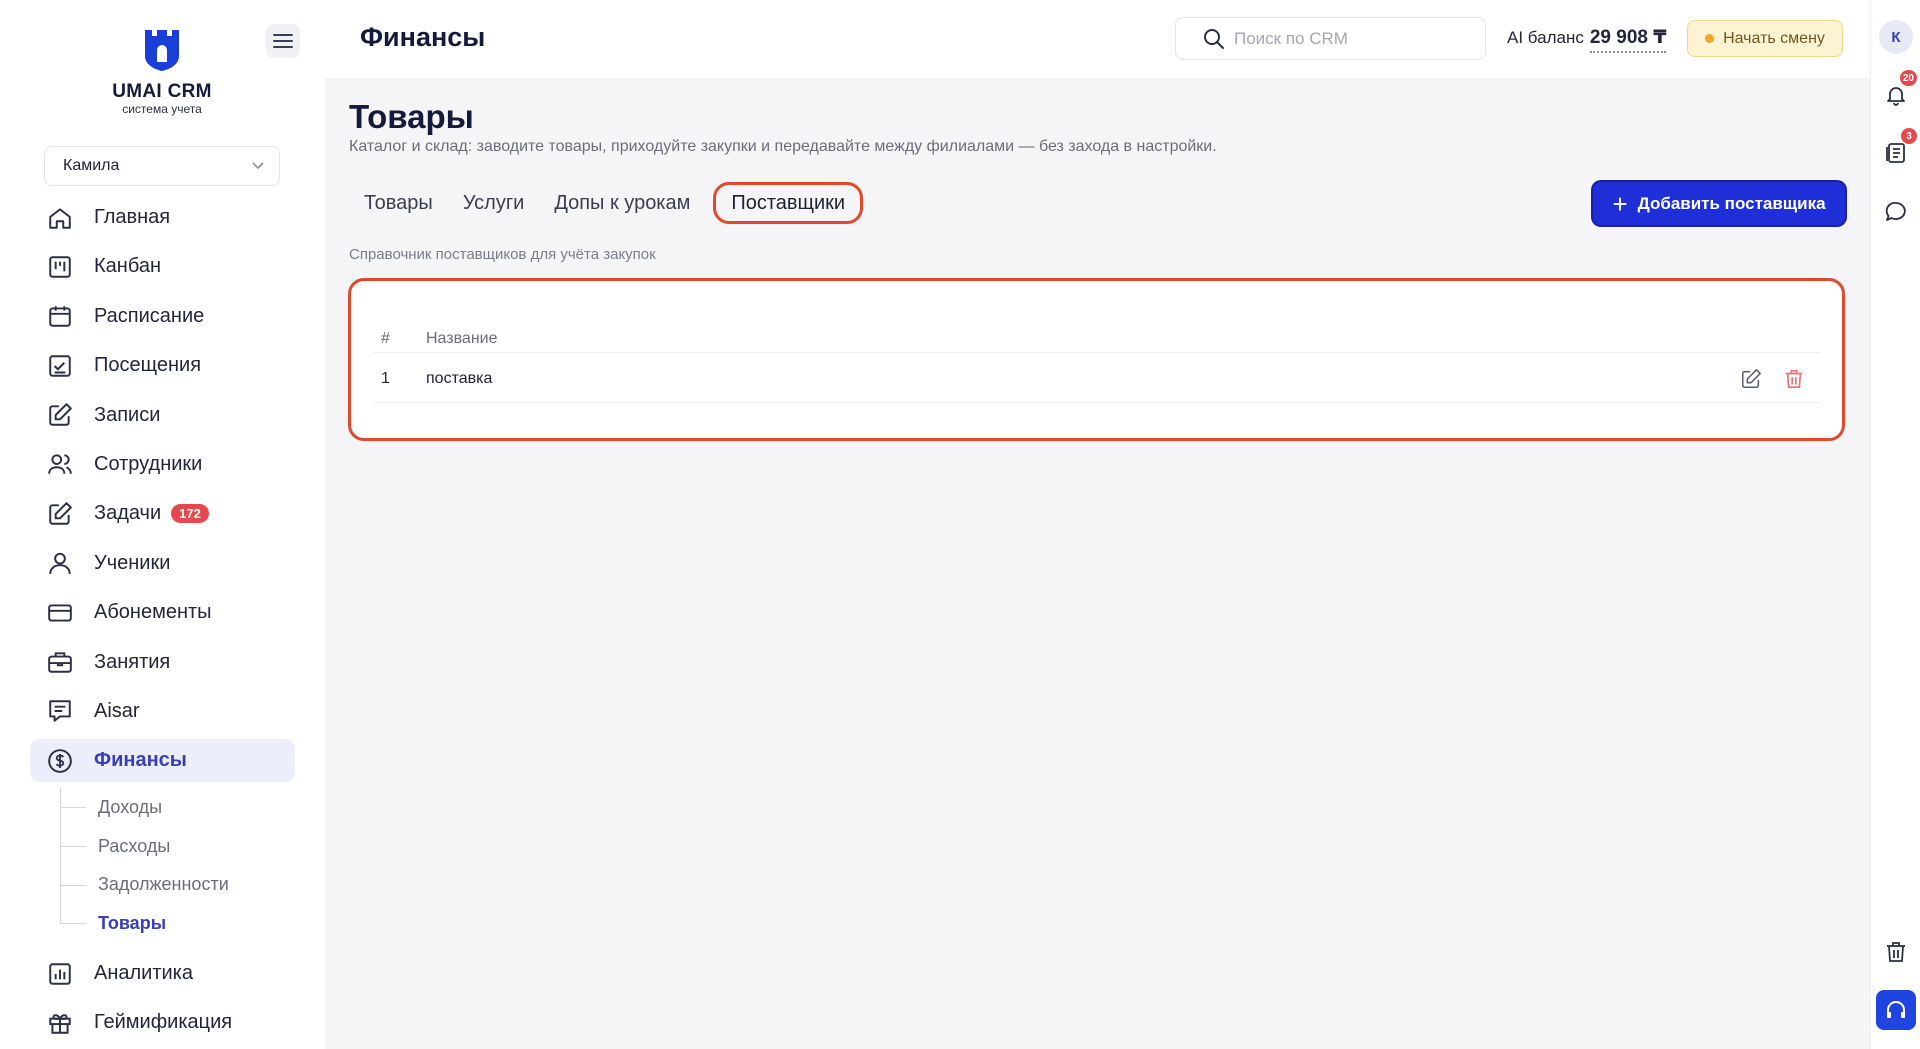  What do you see at coordinates (385, 378) in the screenshot?
I see `cell-number: 1` at bounding box center [385, 378].